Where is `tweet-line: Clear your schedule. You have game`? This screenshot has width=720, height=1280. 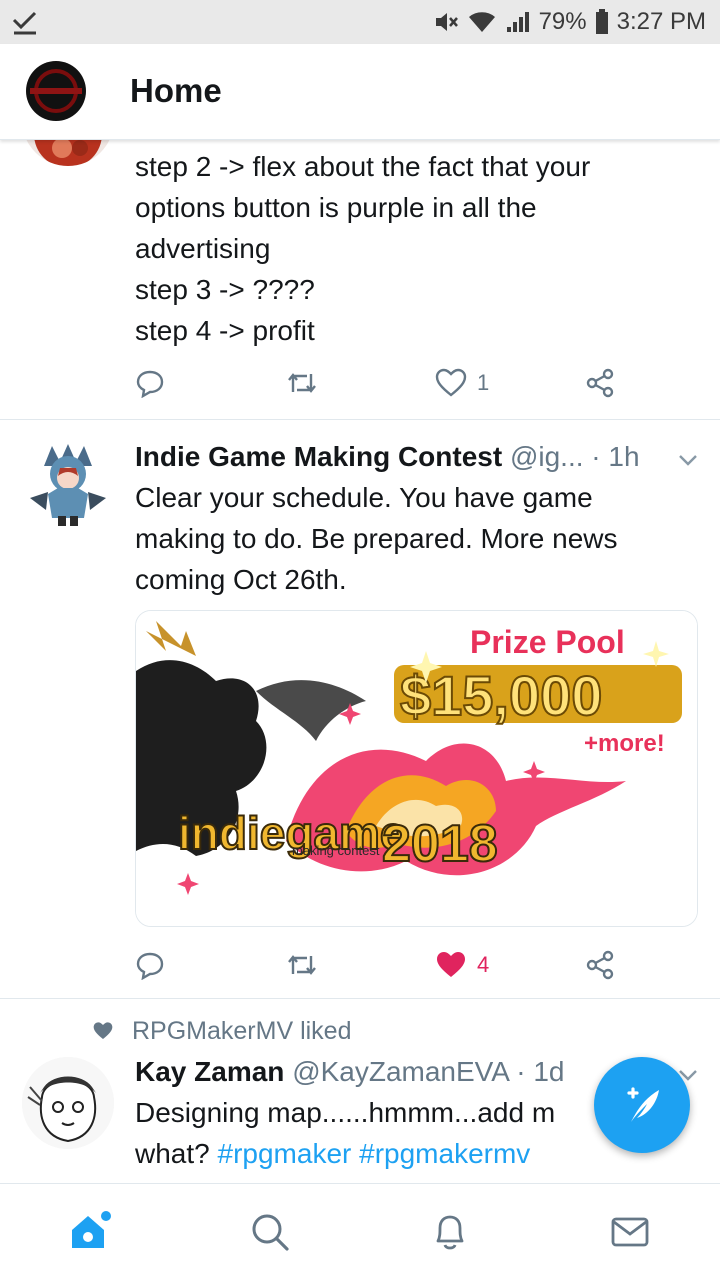 tweet-line: Clear your schedule. You have game is located at coordinates (364, 497).